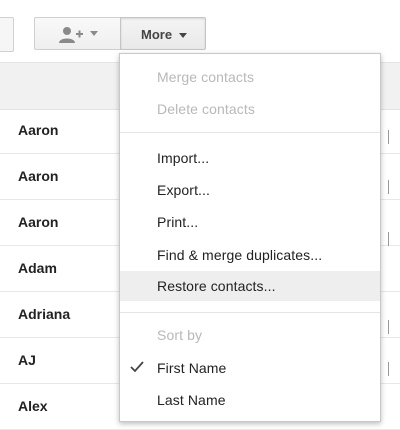  I want to click on menu-item-label: Last Name, so click(191, 400).